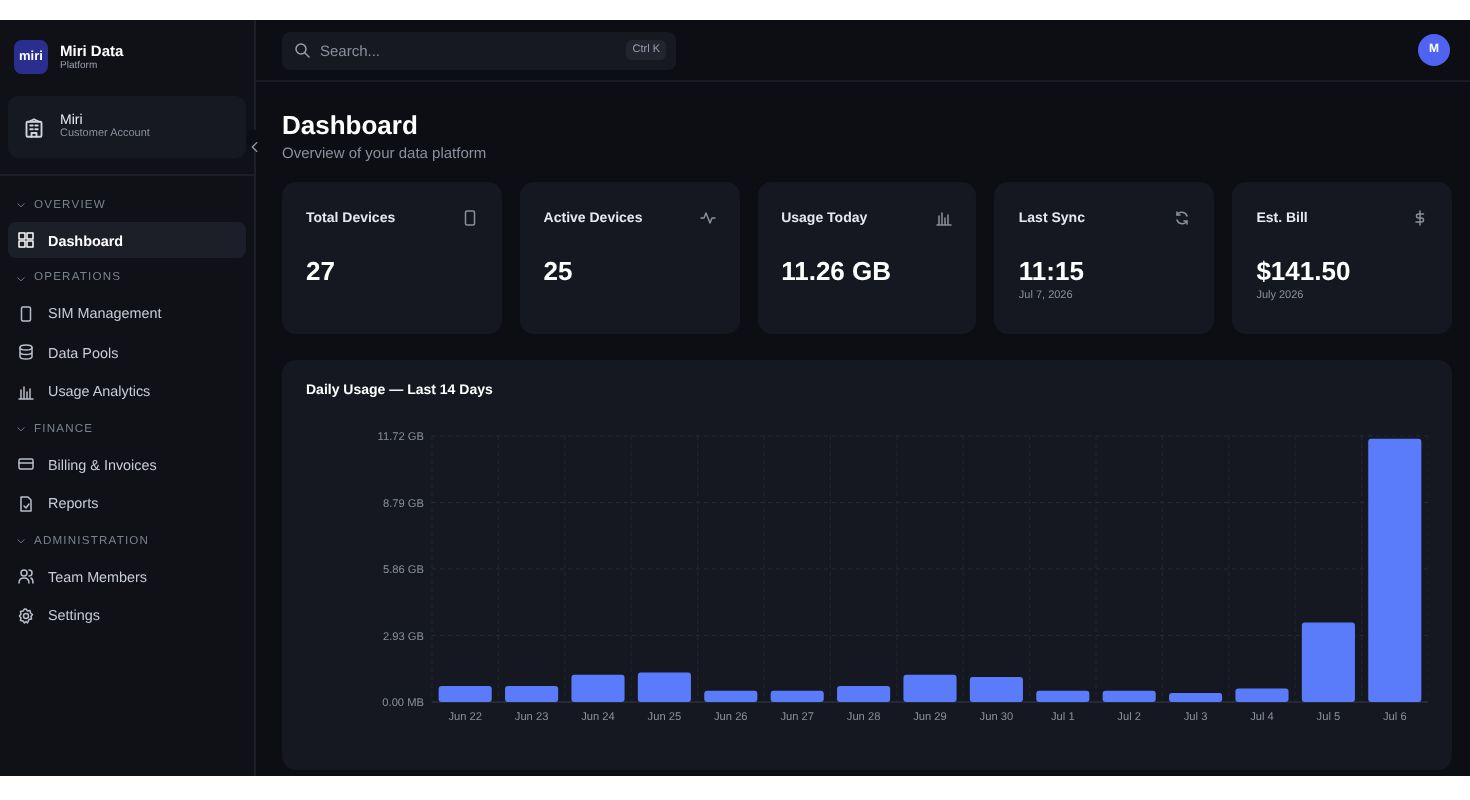 This screenshot has height=800, width=1470. Describe the element at coordinates (26, 503) in the screenshot. I see `document-icon` at that location.